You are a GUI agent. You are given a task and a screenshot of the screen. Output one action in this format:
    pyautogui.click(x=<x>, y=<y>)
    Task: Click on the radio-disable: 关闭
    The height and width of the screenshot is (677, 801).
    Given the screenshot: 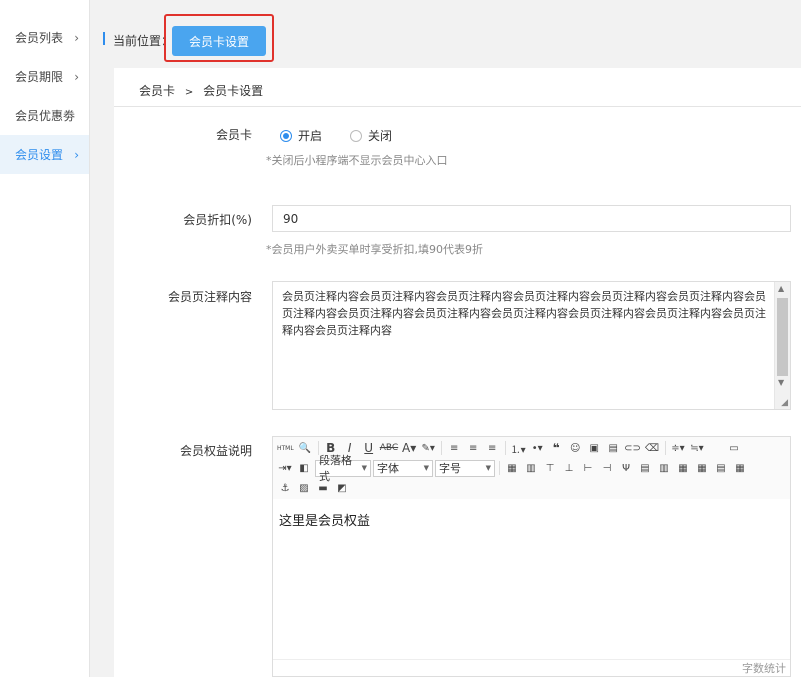 What is the action you would take?
    pyautogui.click(x=371, y=135)
    